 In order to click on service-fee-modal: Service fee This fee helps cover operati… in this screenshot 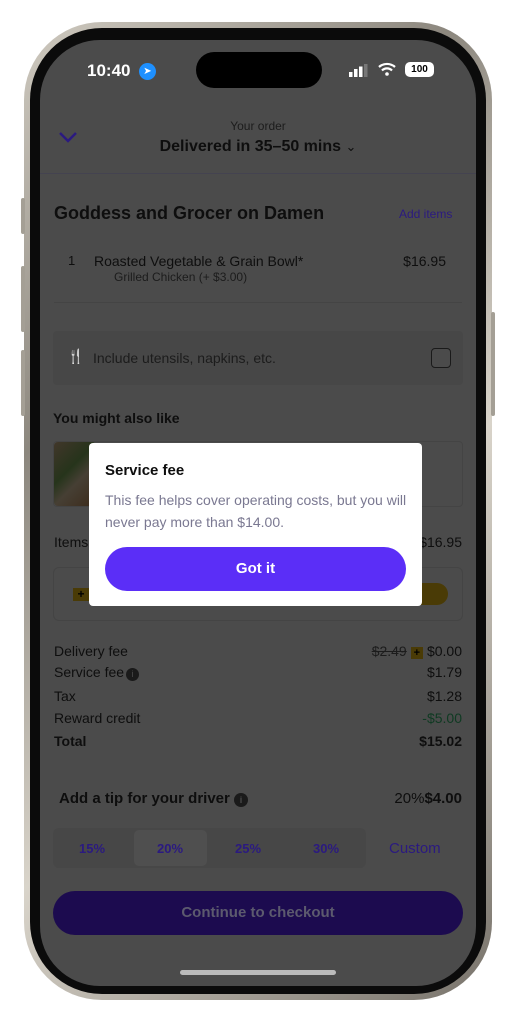, I will do `click(255, 524)`.